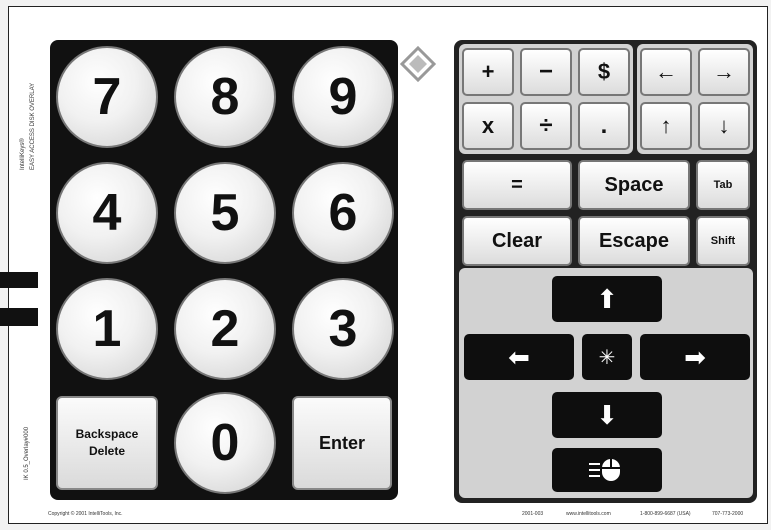 This screenshot has width=771, height=530. What do you see at coordinates (728, 514) in the screenshot?
I see `footer-phone: 707-773-2000` at bounding box center [728, 514].